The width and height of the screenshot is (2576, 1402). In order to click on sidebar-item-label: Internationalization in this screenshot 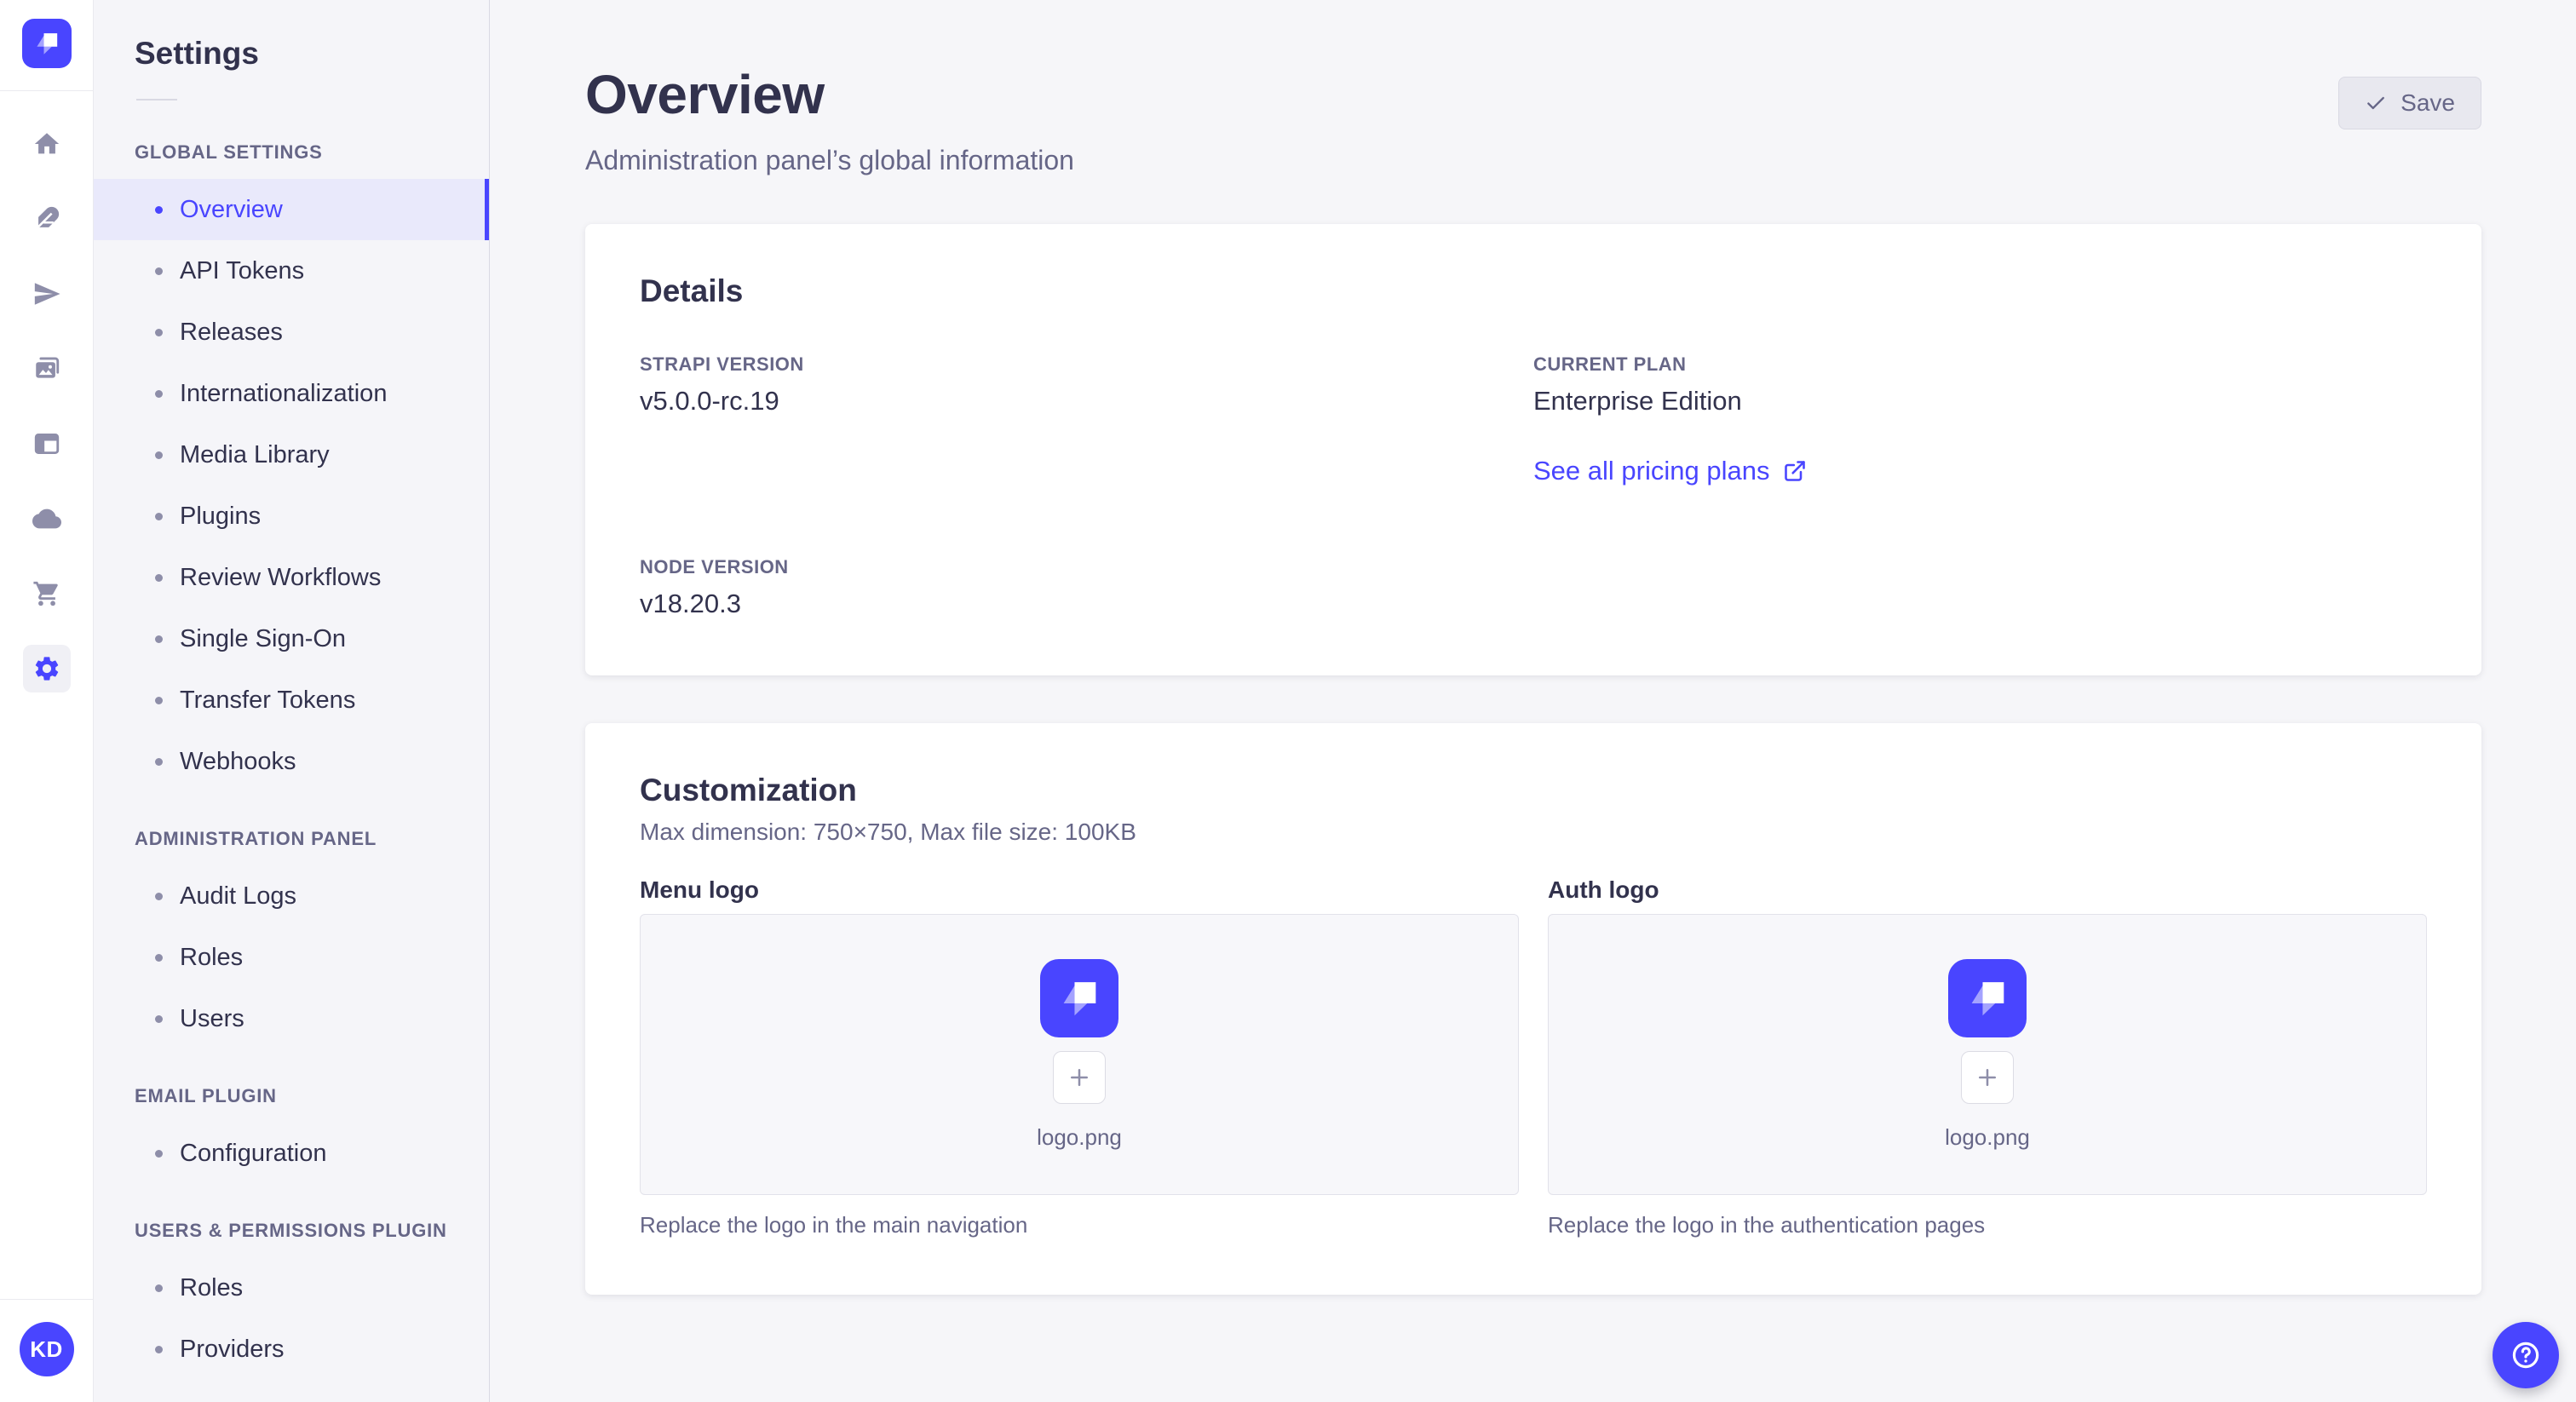, I will do `click(284, 393)`.